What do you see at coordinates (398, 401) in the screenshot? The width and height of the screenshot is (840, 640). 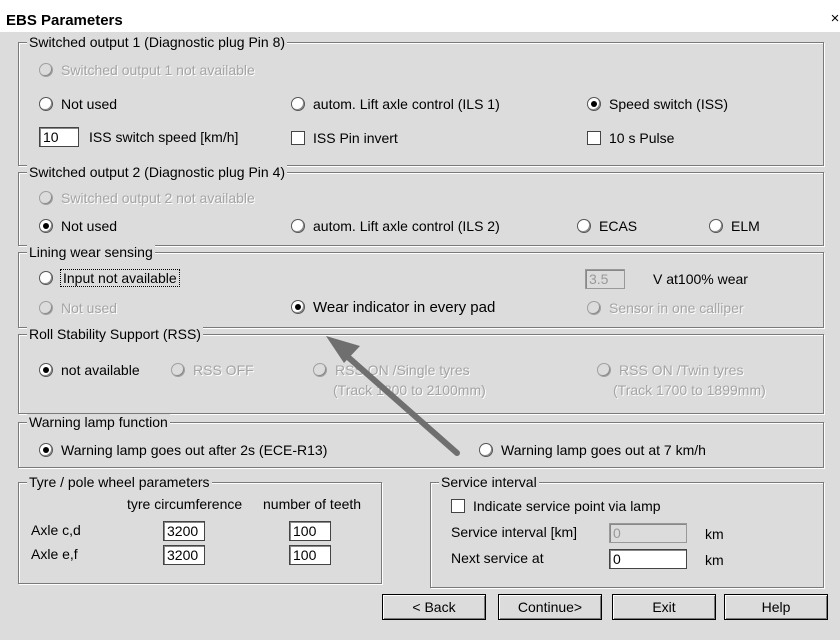 I see `annotation-arrow-shaft` at bounding box center [398, 401].